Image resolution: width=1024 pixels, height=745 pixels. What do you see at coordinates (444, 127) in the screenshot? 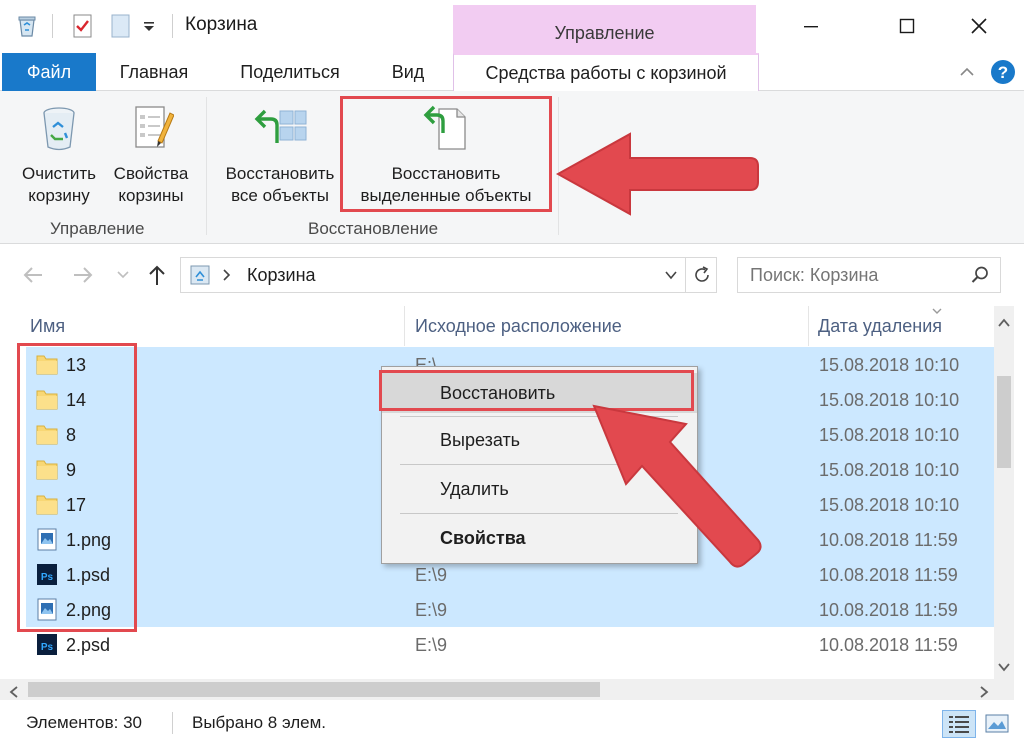
I see `restore-selected-icon` at bounding box center [444, 127].